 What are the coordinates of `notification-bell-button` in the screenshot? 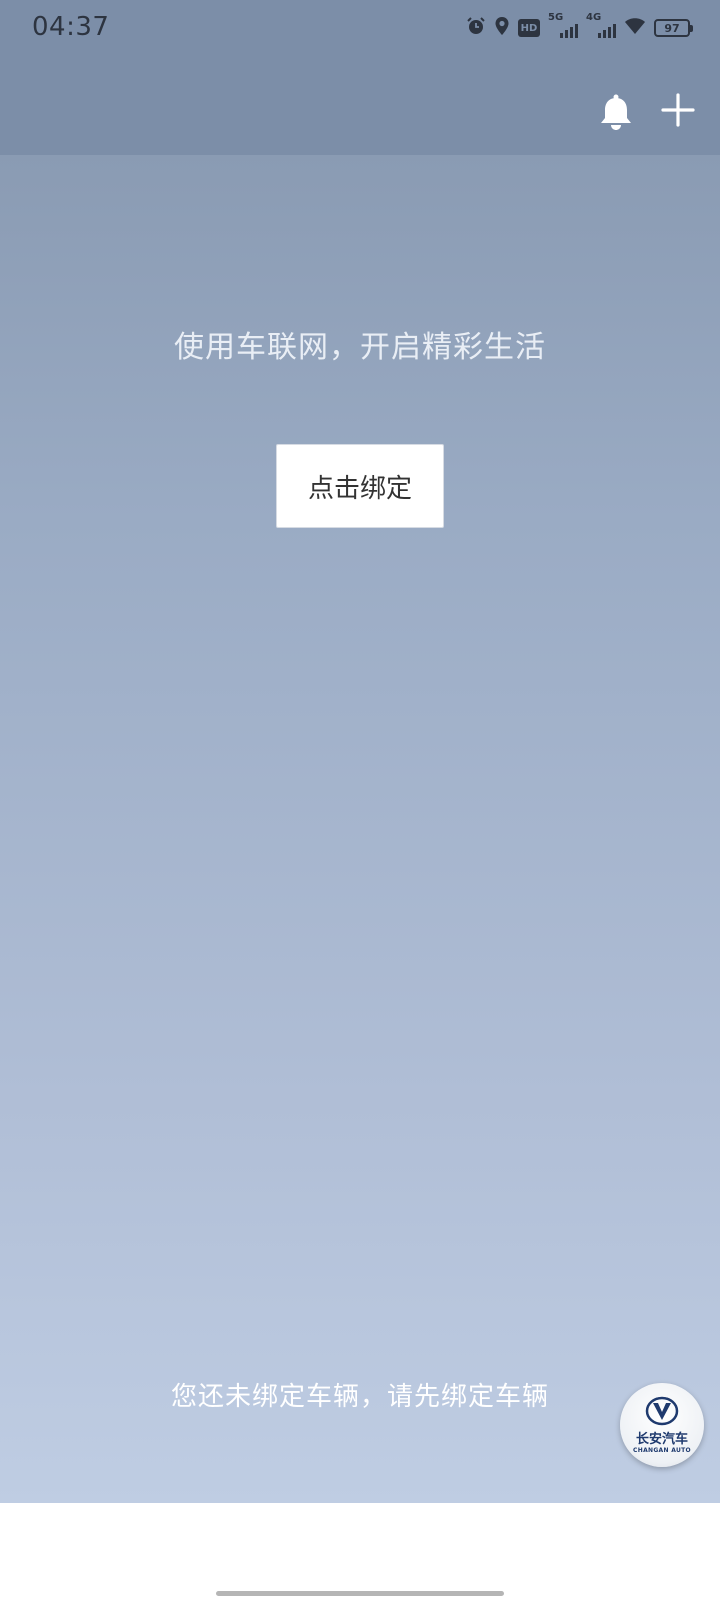 It's located at (616, 112).